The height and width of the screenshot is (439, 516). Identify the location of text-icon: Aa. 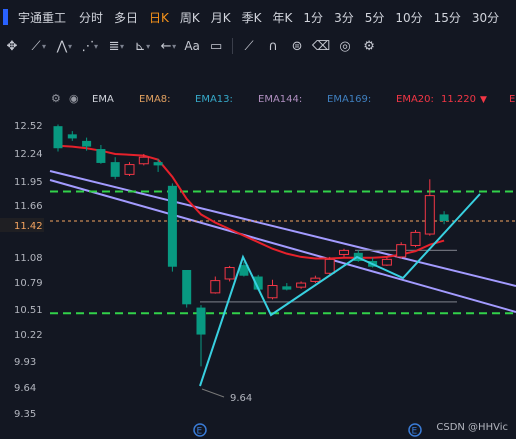
(192, 46).